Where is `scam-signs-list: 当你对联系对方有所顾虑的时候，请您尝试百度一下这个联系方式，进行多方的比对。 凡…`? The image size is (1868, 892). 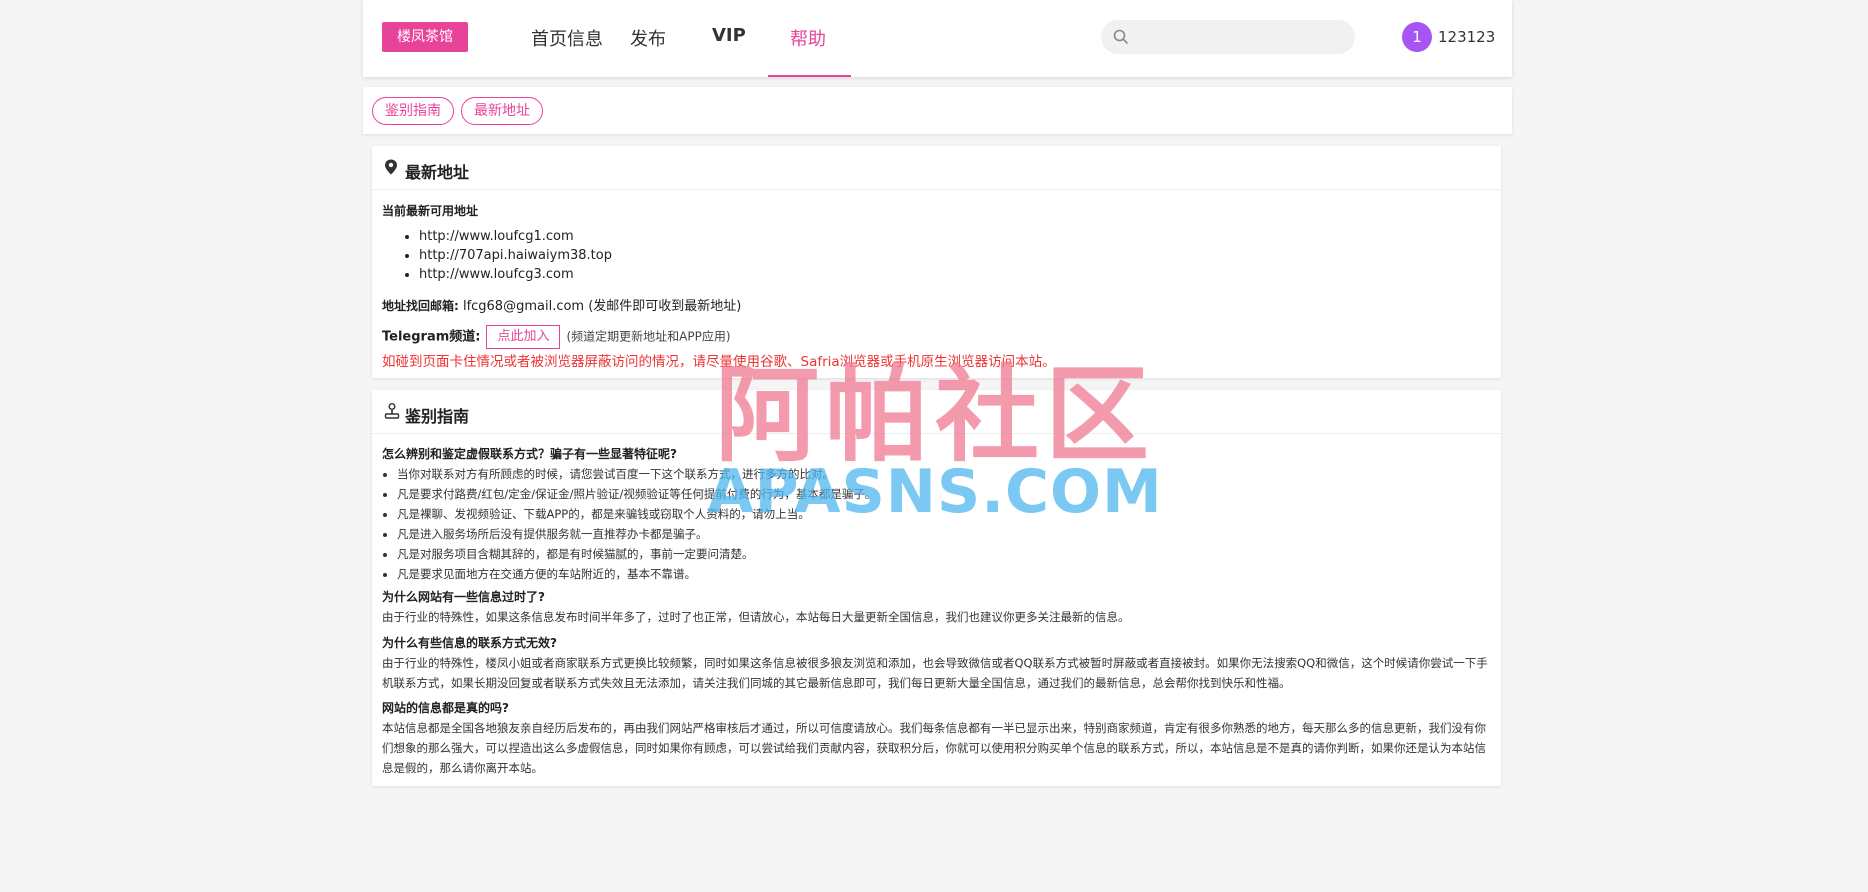
scam-signs-list: 当你对联系对方有所顾虑的时候，请您尝试百度一下这个联系方式，进行多方的比对。 凡… is located at coordinates (937, 524).